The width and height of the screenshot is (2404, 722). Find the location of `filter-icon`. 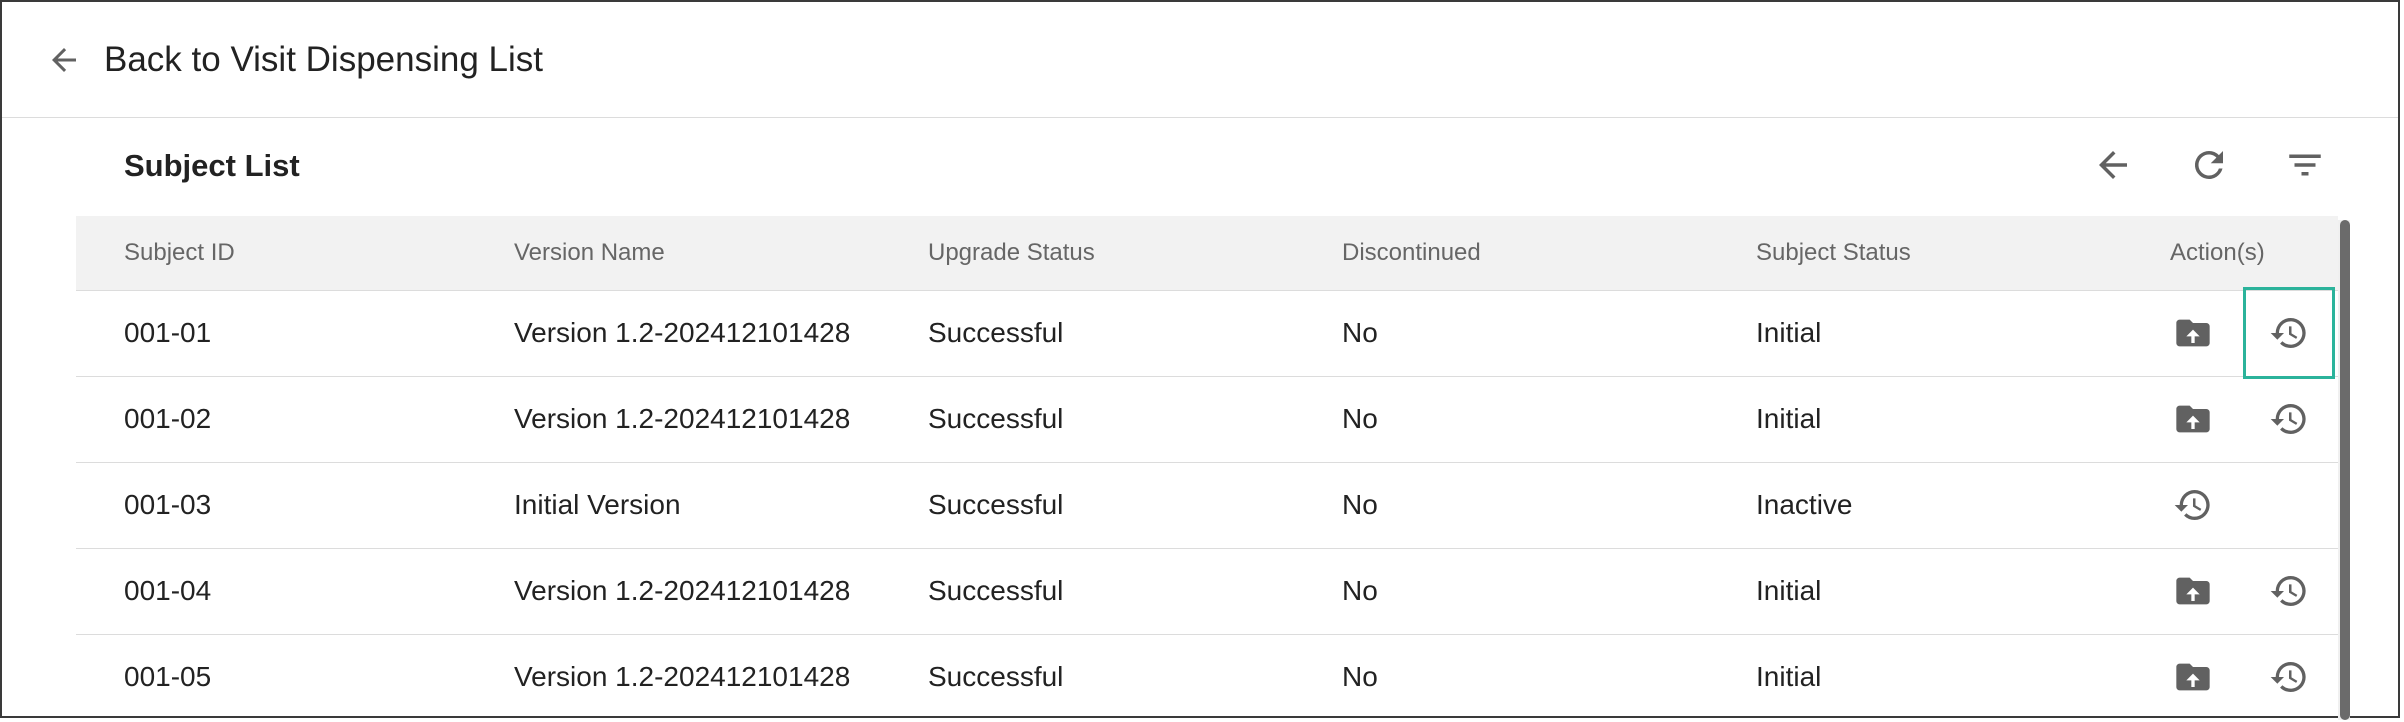

filter-icon is located at coordinates (2305, 165).